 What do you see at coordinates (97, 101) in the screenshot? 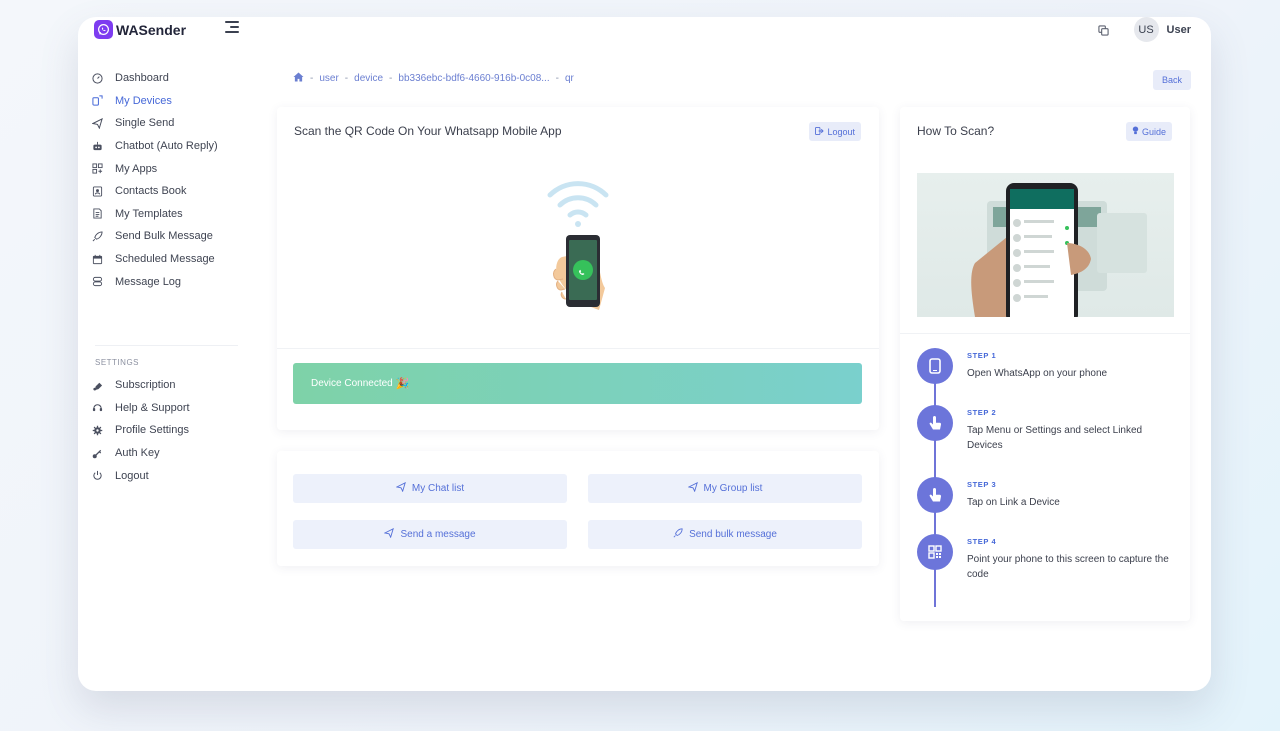
I see `devices-icon` at bounding box center [97, 101].